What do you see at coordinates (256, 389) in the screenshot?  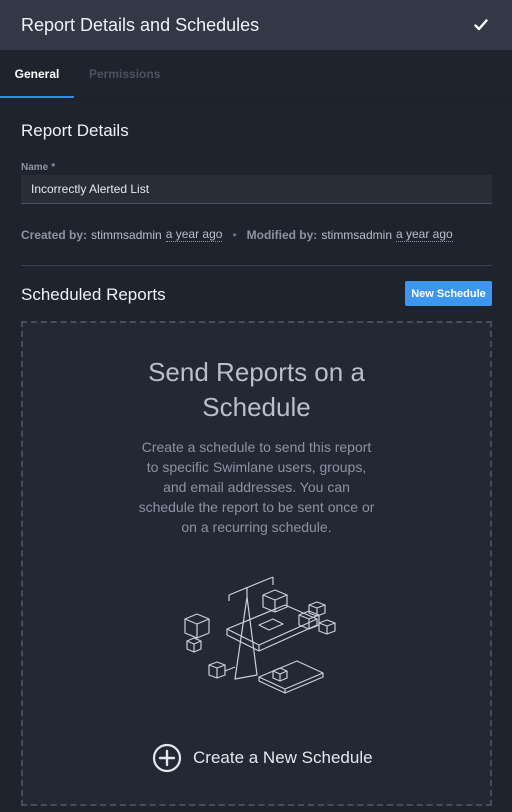 I see `empty-state-heading: Send Reports on a Schedule` at bounding box center [256, 389].